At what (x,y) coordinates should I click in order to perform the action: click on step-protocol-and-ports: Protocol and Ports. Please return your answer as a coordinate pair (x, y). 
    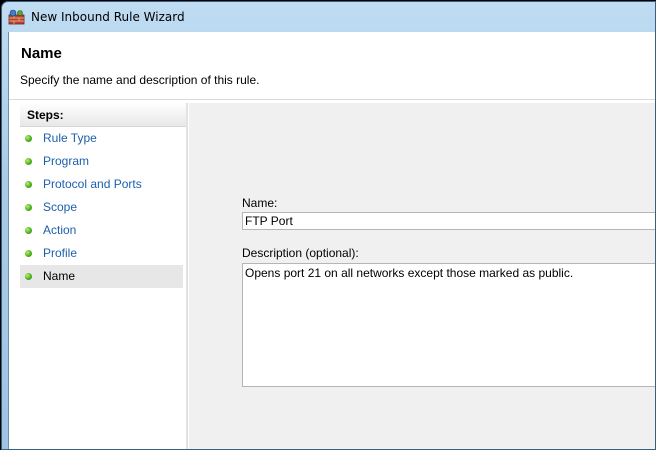
    Looking at the image, I should click on (101, 184).